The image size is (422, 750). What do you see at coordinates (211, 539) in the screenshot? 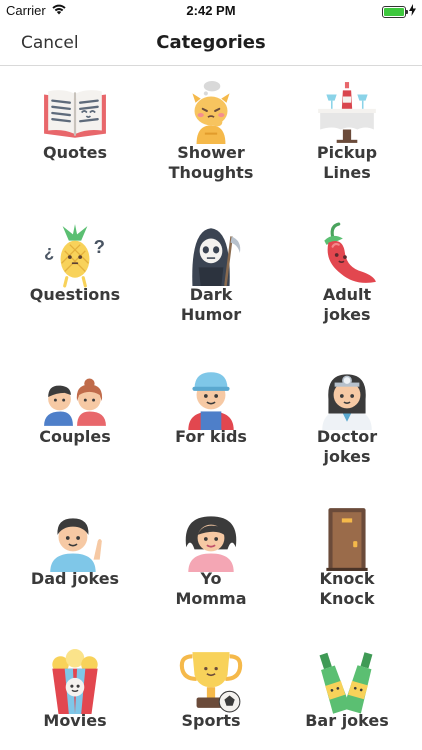
I see `mom-icon` at bounding box center [211, 539].